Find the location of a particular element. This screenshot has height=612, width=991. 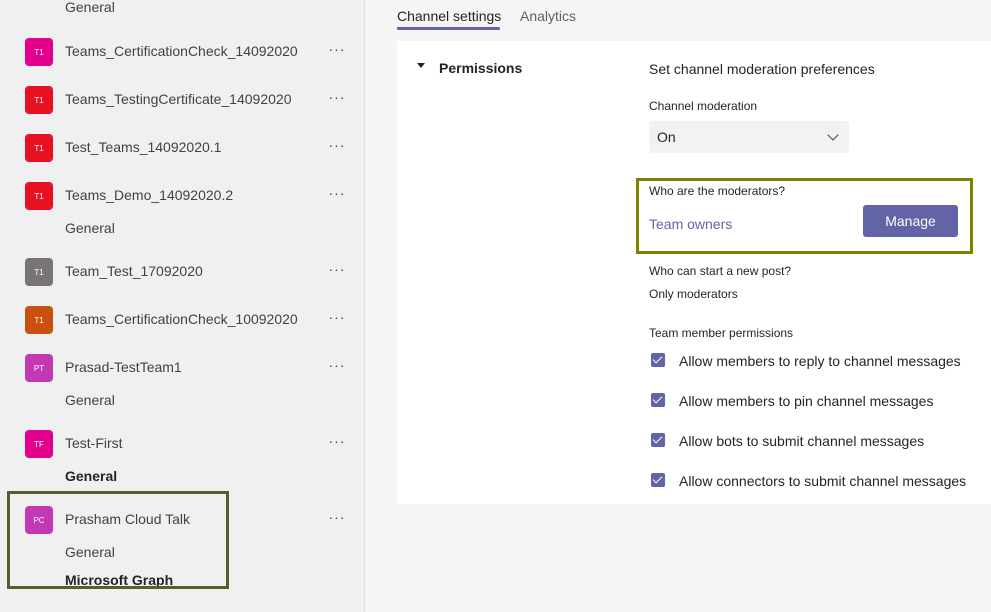

team-name: Teams_CertificationCheck_10092020 is located at coordinates (181, 319).